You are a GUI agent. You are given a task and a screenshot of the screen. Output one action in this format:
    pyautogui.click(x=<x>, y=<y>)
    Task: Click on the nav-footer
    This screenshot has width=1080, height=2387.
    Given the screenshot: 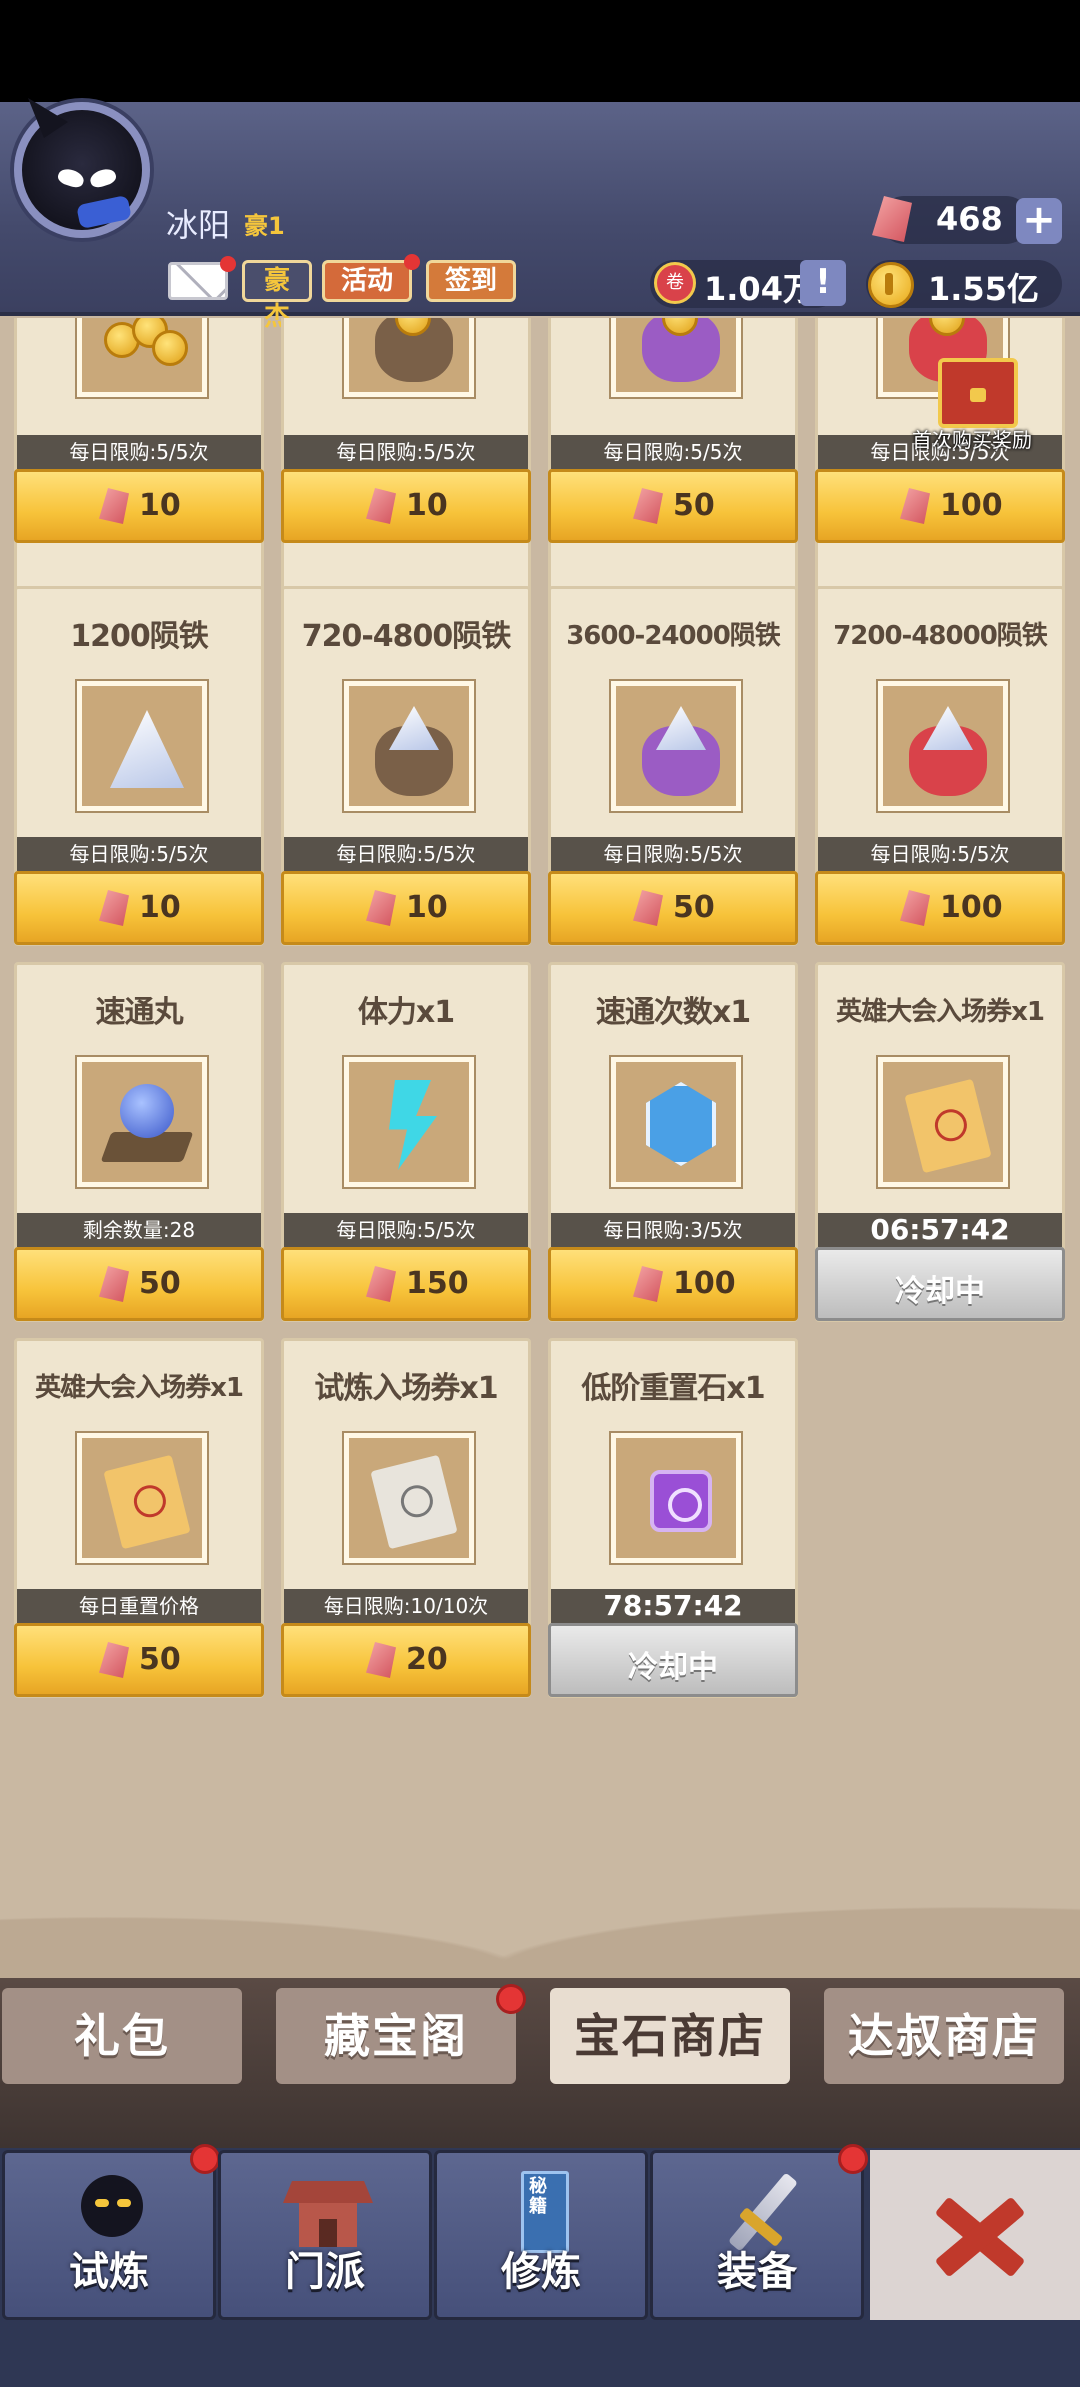 What is the action you would take?
    pyautogui.click(x=540, y=2353)
    